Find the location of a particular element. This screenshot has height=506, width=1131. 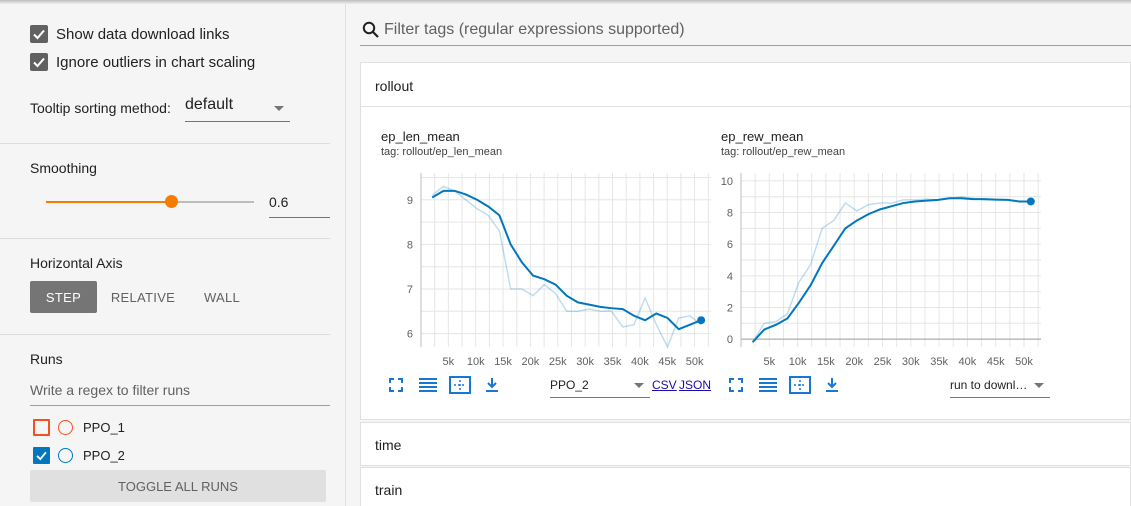

y-tick-label: 7 is located at coordinates (410, 290).